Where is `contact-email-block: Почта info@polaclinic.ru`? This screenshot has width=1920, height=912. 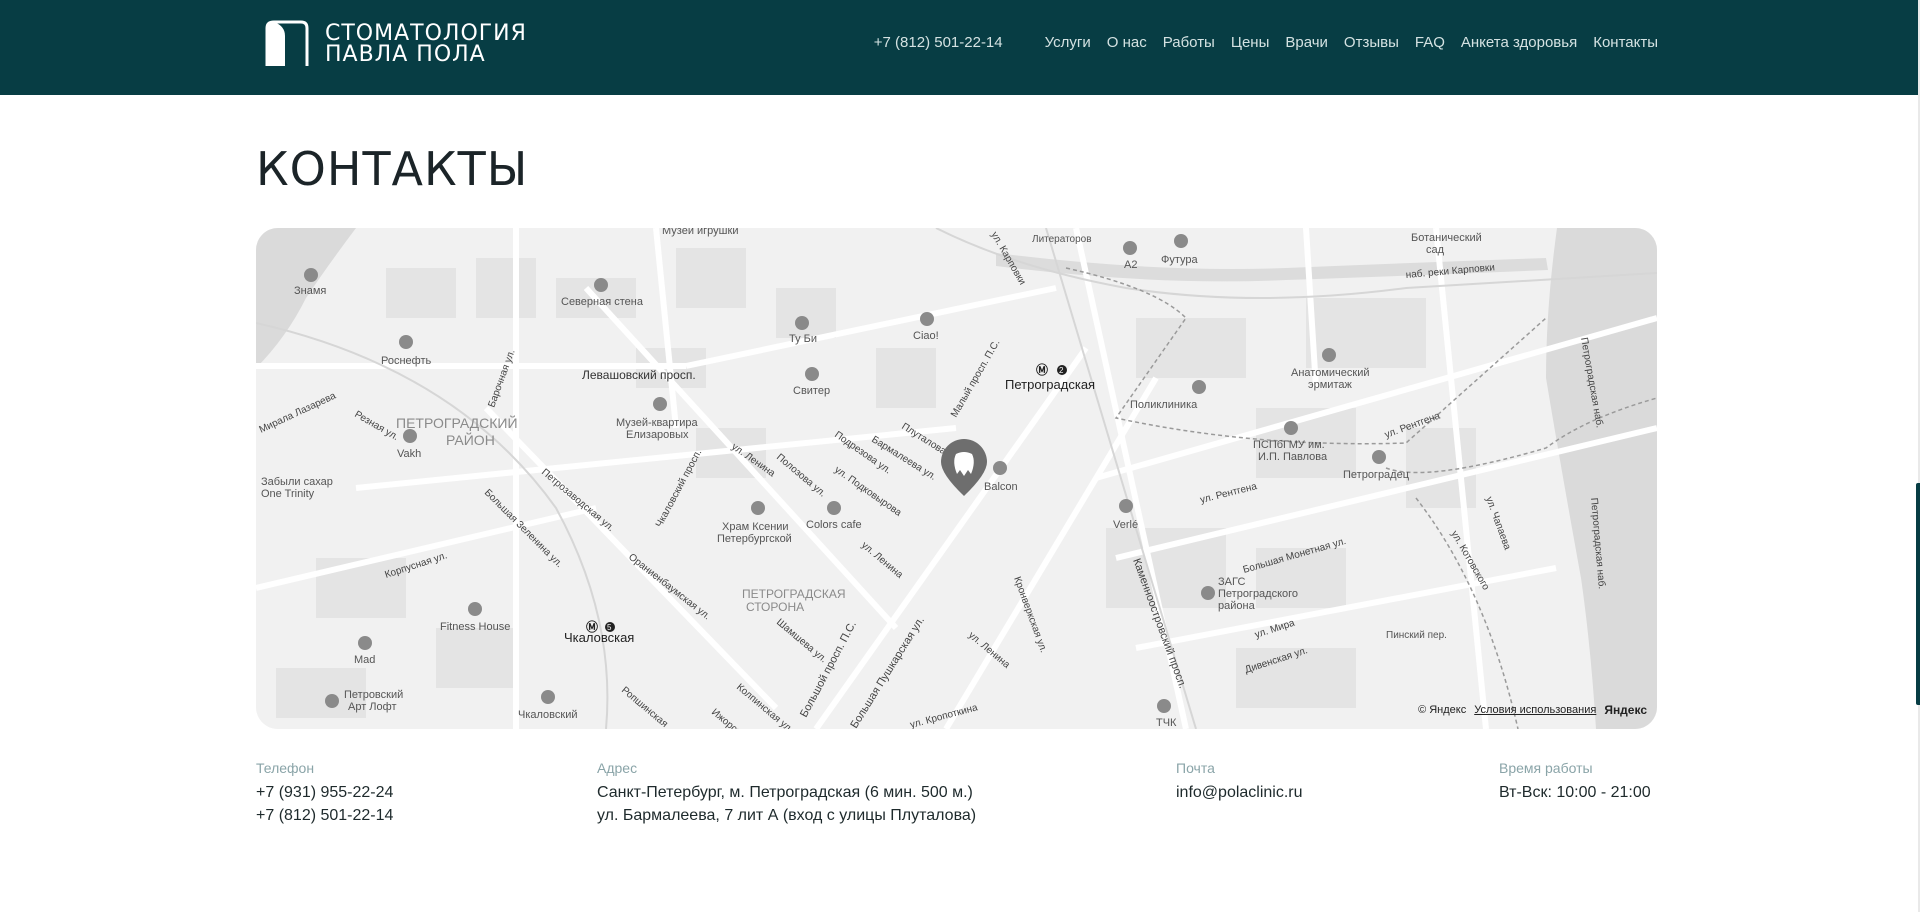
contact-email-block: Почта info@polaclinic.ru is located at coordinates (1239, 782).